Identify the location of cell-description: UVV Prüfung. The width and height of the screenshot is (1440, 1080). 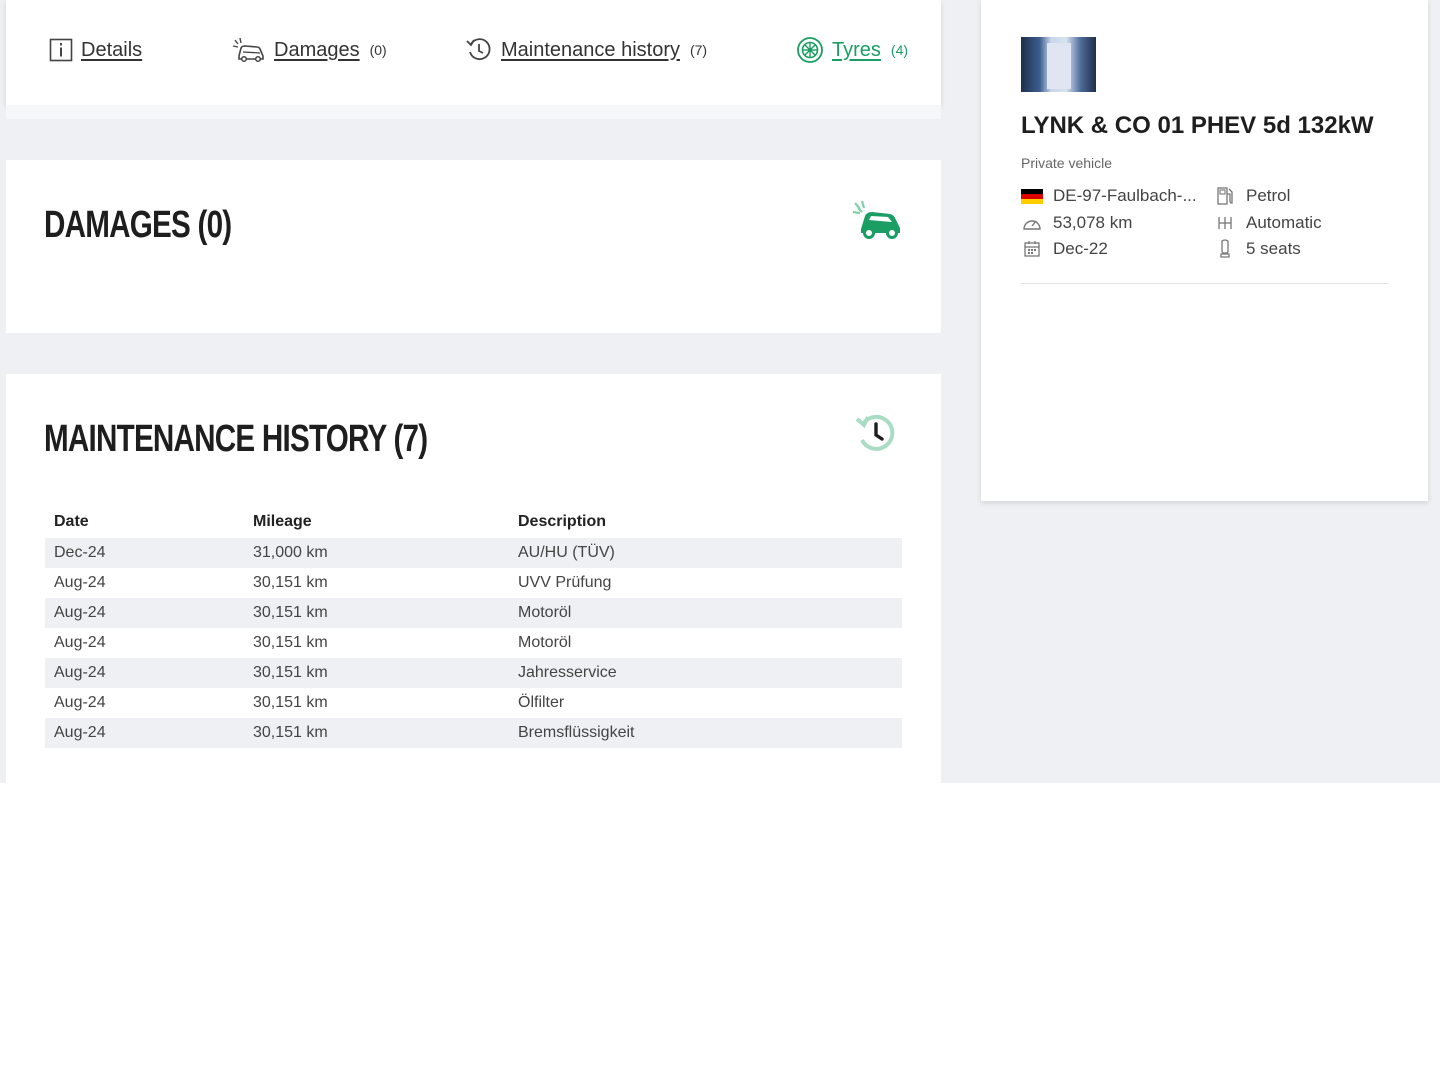
(565, 582).